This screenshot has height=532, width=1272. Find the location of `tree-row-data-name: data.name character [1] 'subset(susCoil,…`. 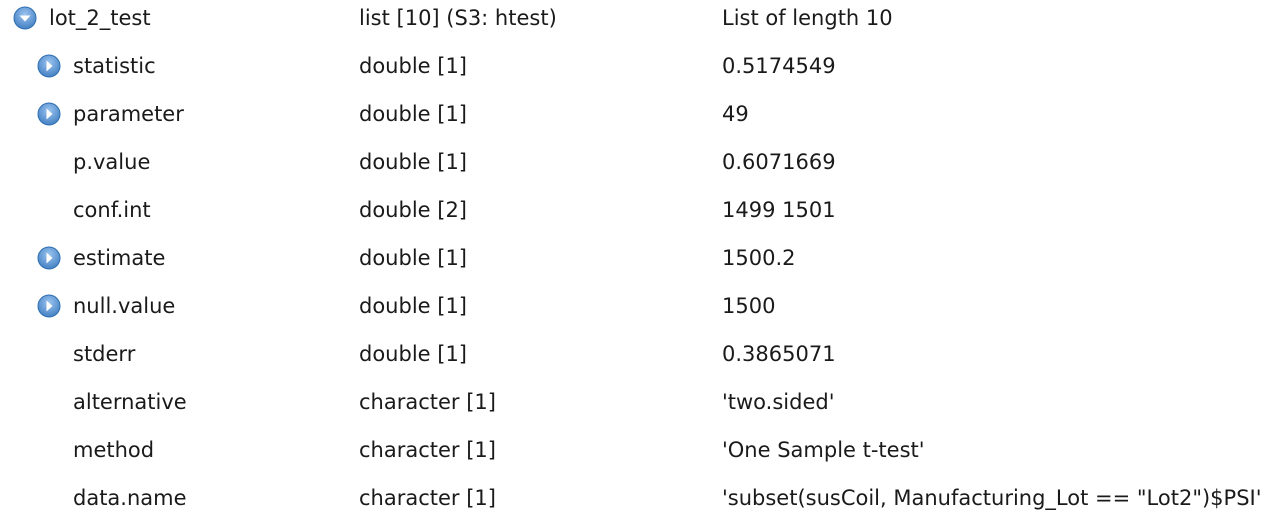

tree-row-data-name: data.name character [1] 'subset(susCoil,… is located at coordinates (636, 504).